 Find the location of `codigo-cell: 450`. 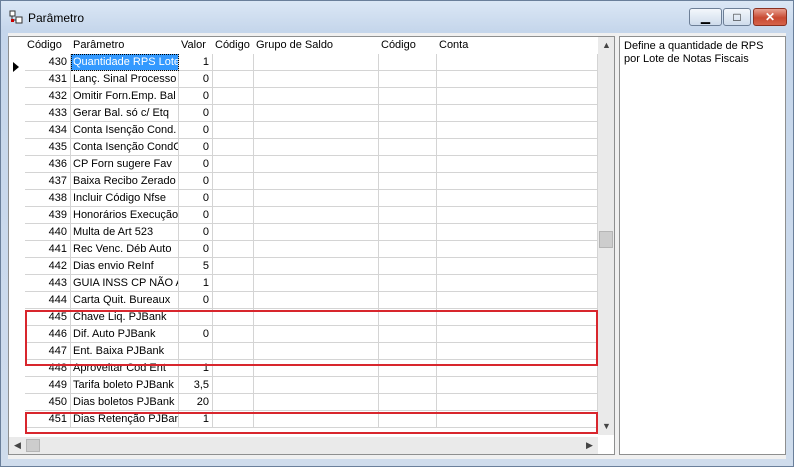

codigo-cell: 450 is located at coordinates (48, 402).